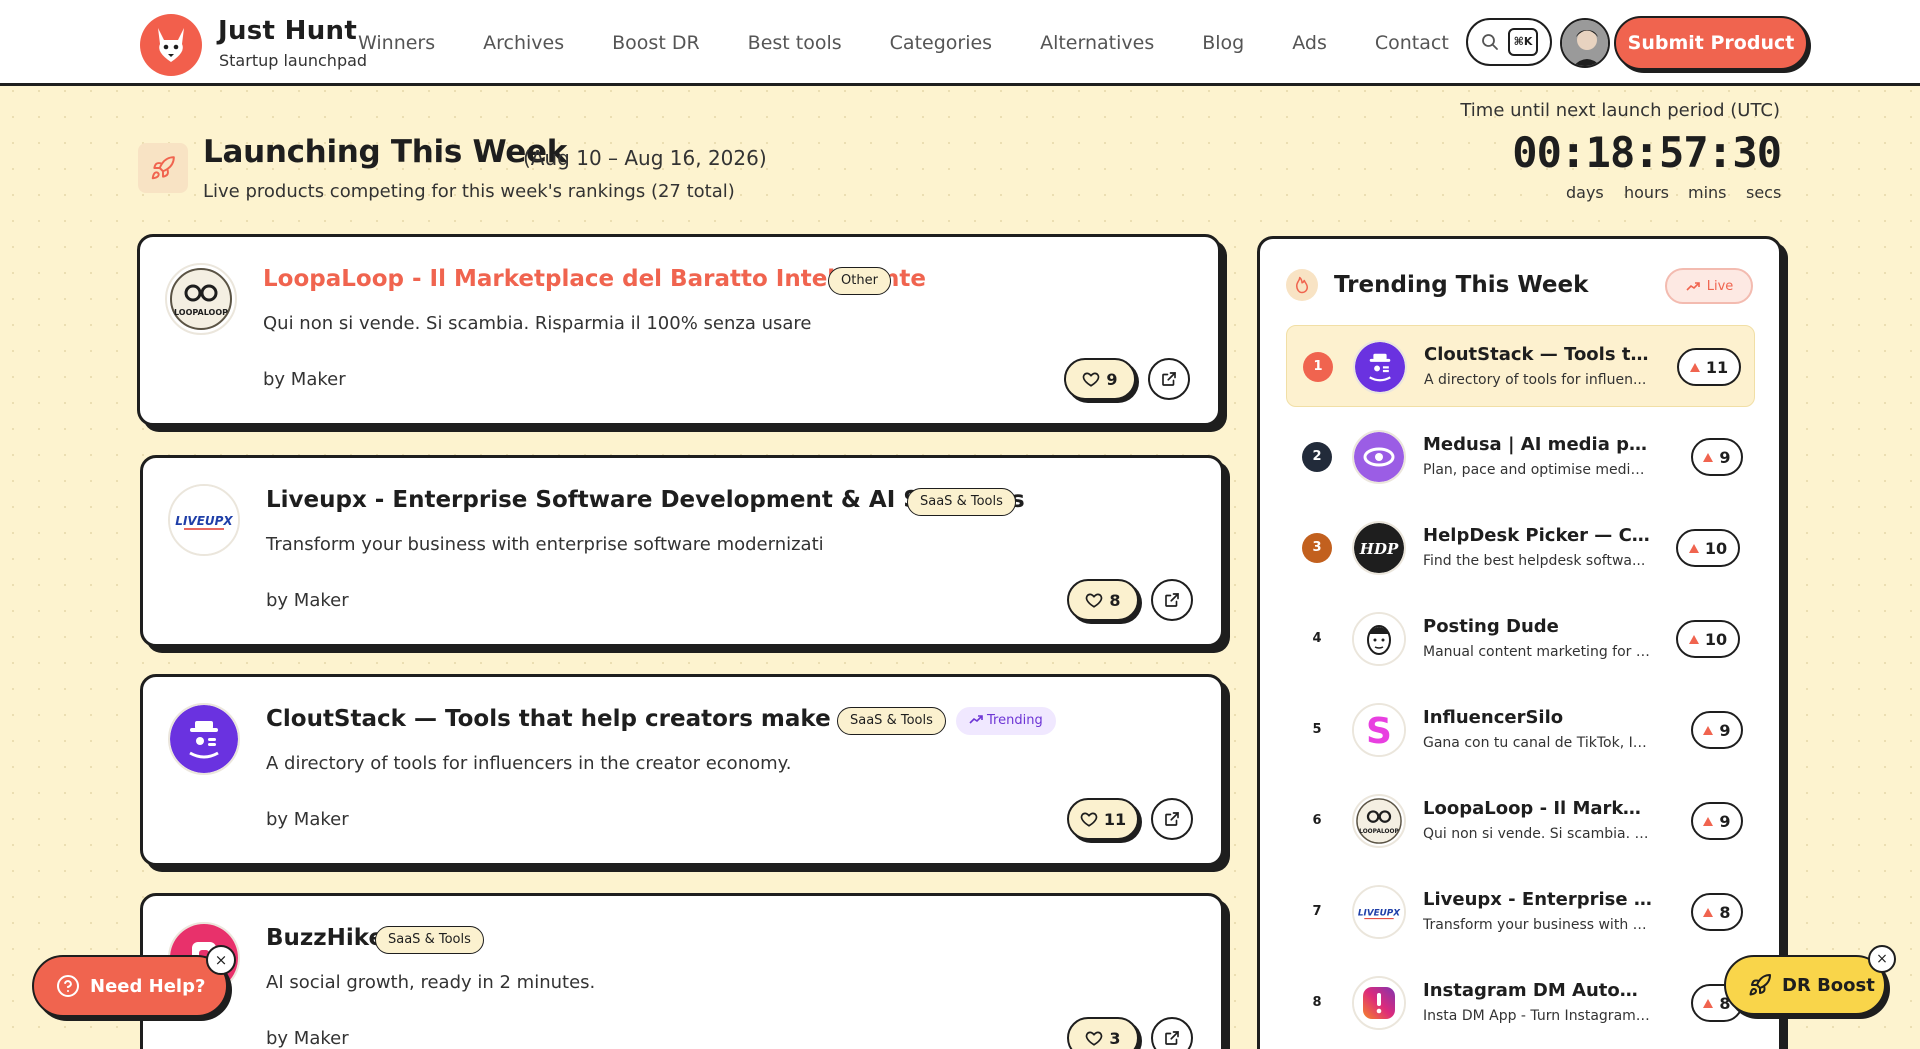 The image size is (1920, 1049). I want to click on rank-badge: 6, so click(1317, 820).